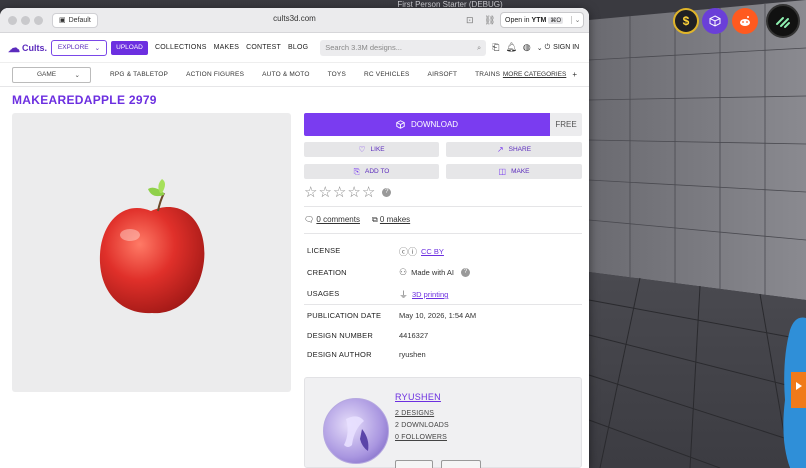 This screenshot has height=468, width=806. What do you see at coordinates (309, 219) in the screenshot?
I see `comment-icon: 🗨︎` at bounding box center [309, 219].